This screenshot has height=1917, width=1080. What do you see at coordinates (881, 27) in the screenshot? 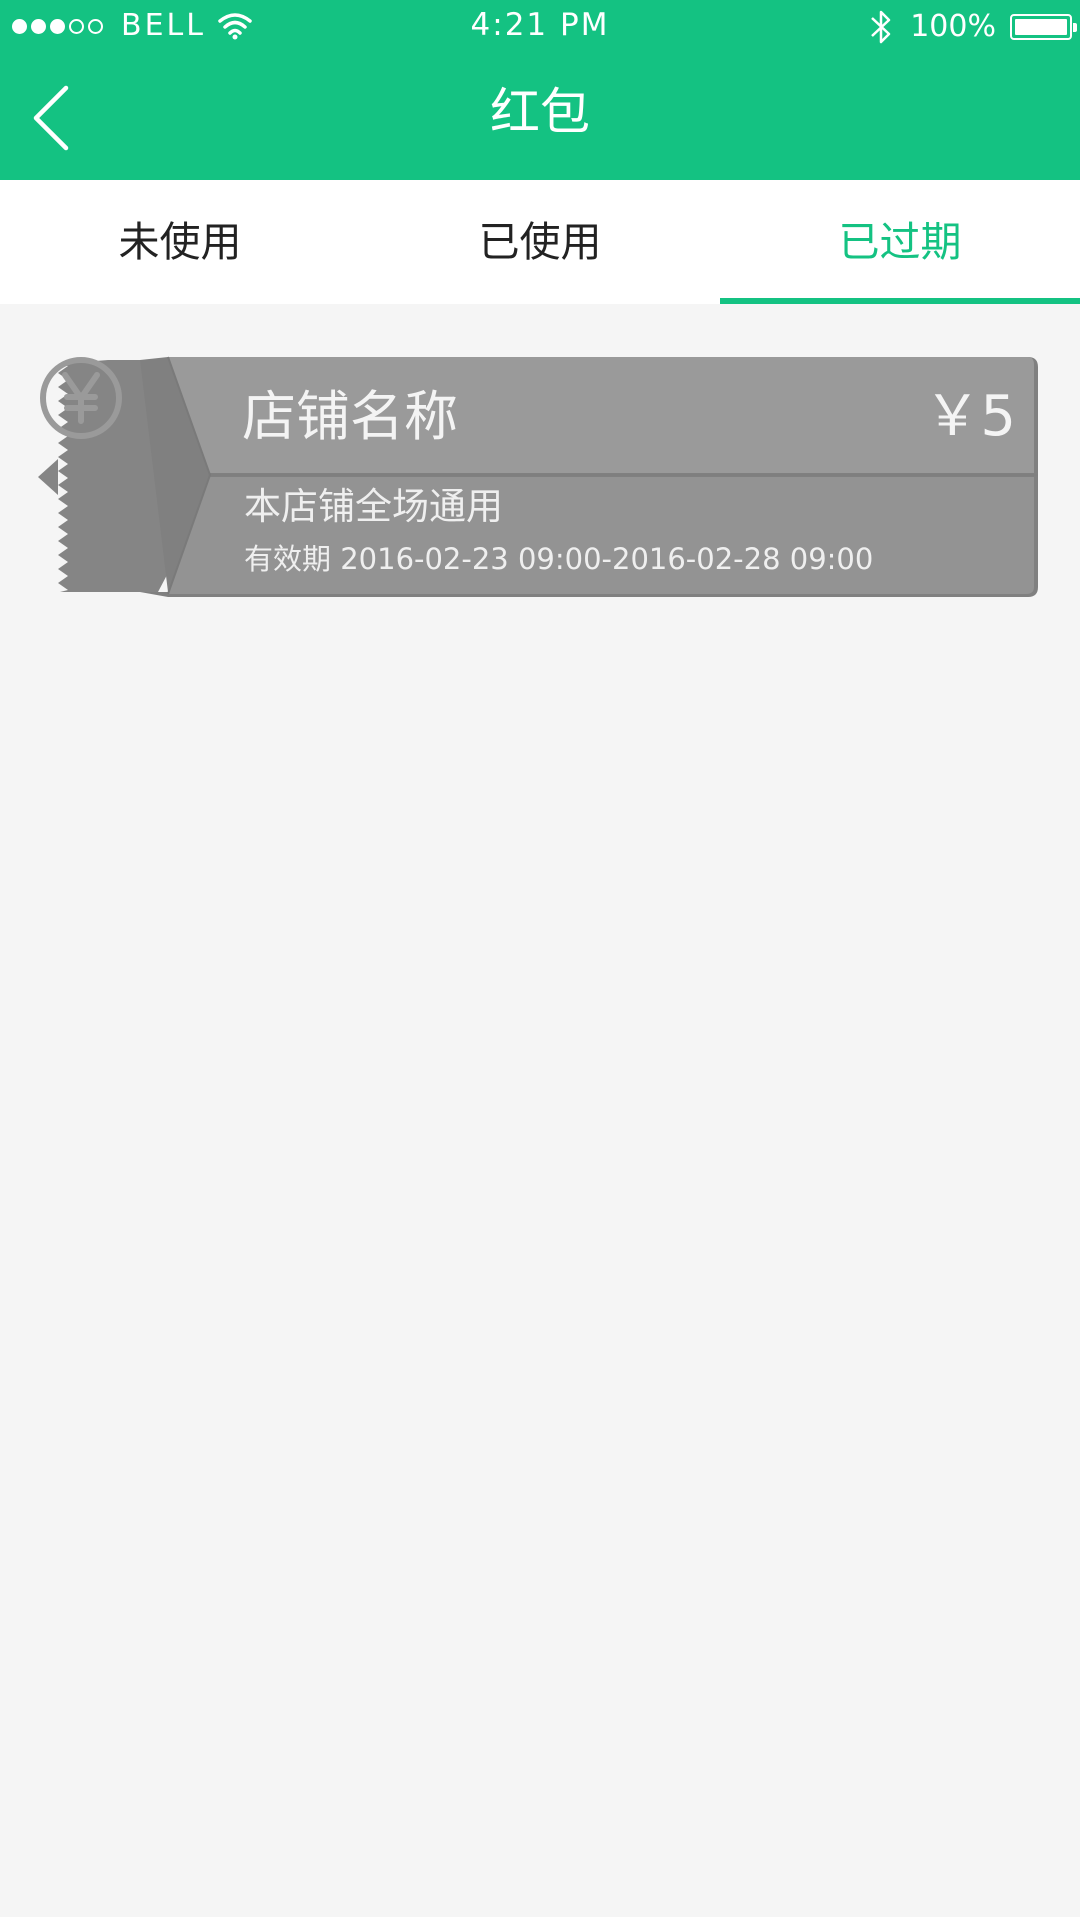
I see `bluetooth-icon` at bounding box center [881, 27].